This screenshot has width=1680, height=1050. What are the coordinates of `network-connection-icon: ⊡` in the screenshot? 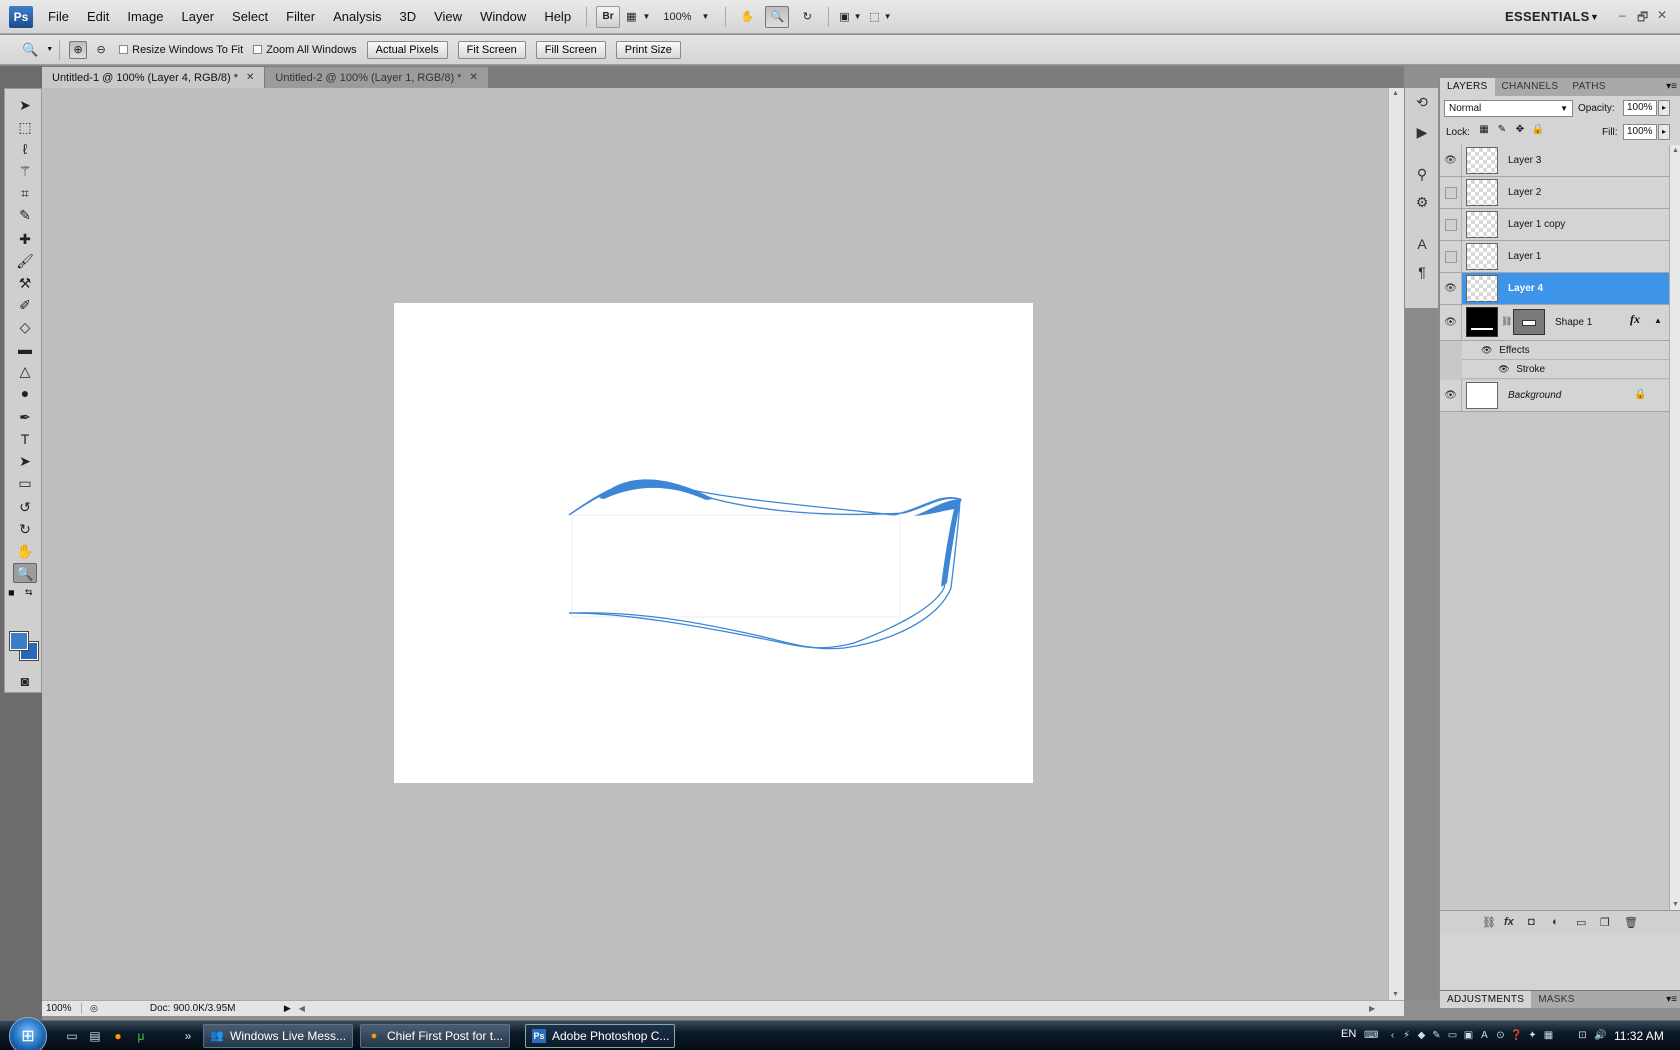 It's located at (1582, 1035).